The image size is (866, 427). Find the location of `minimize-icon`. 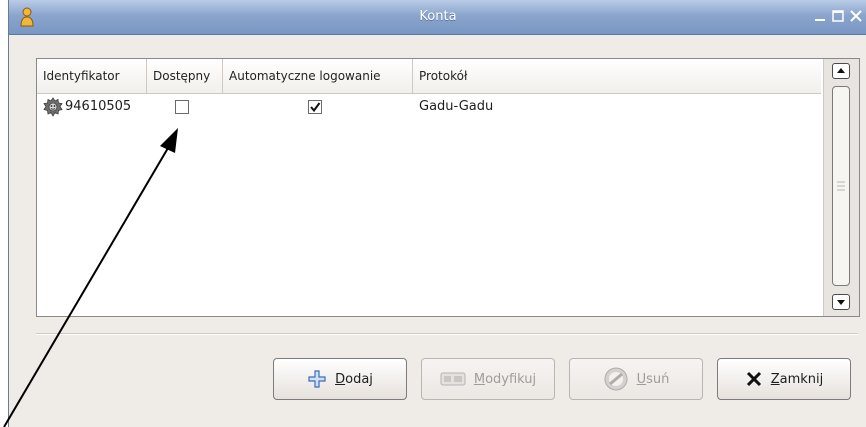

minimize-icon is located at coordinates (820, 16).